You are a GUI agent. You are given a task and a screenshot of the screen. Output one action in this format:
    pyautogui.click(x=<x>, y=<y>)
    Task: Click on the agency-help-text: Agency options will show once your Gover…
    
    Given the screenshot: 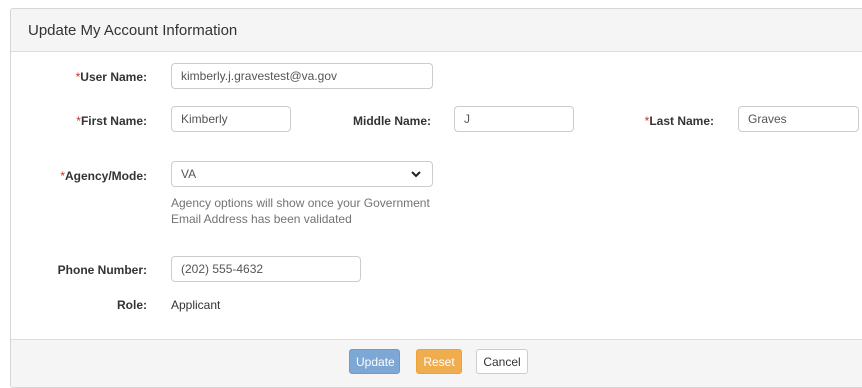 What is the action you would take?
    pyautogui.click(x=300, y=211)
    